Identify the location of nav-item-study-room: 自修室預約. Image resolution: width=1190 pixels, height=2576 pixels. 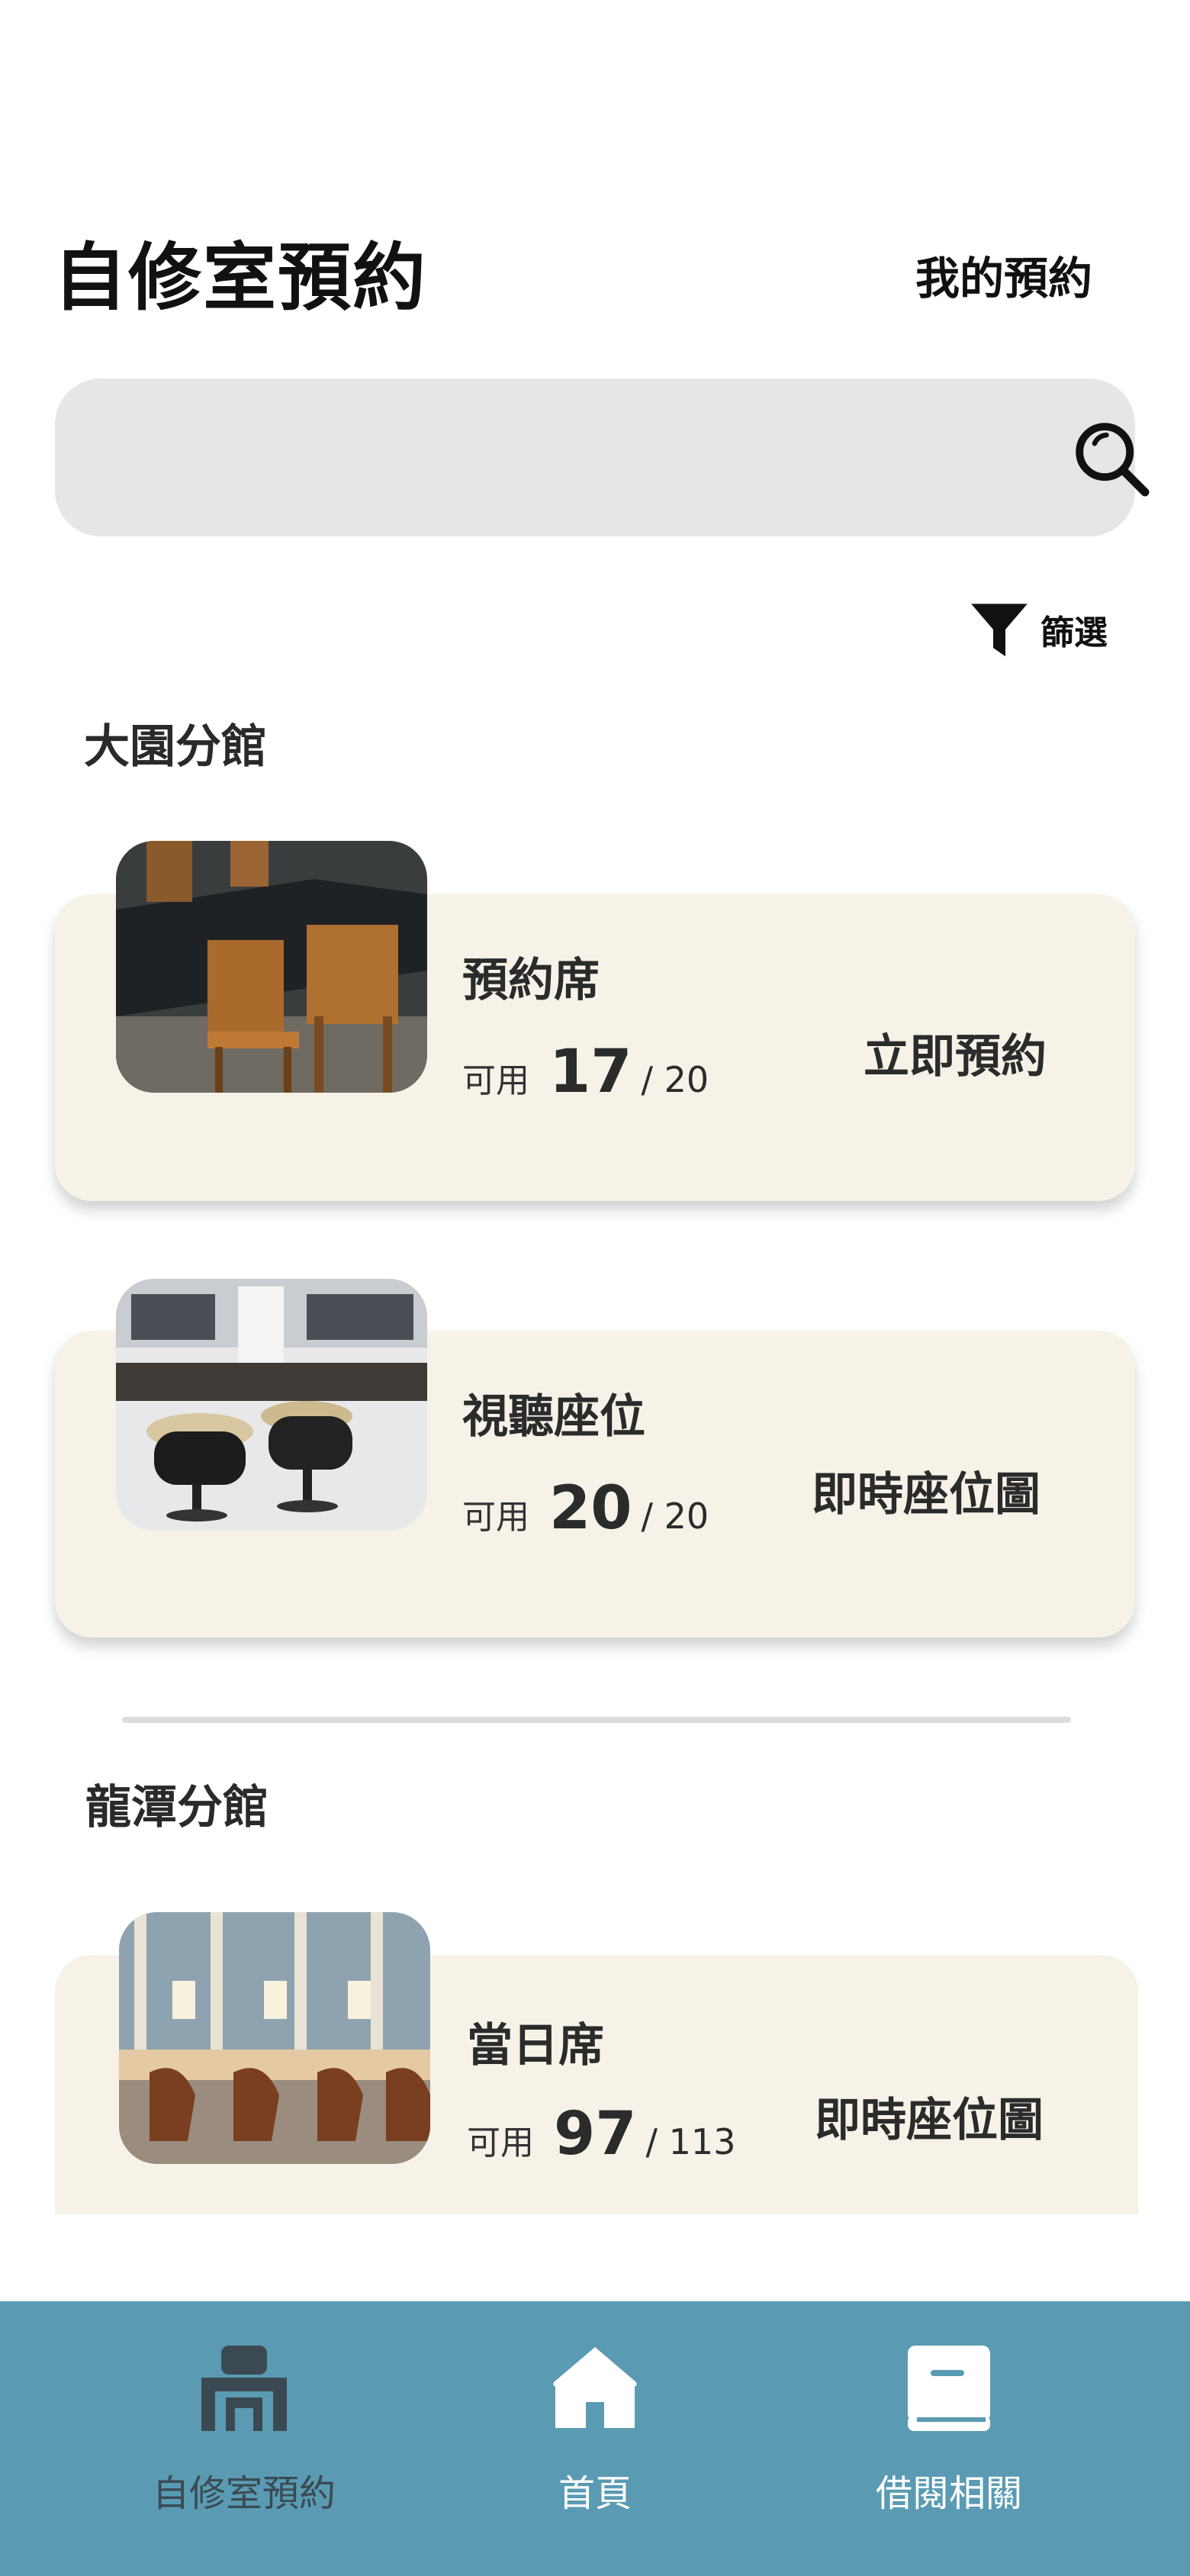
(244, 2438).